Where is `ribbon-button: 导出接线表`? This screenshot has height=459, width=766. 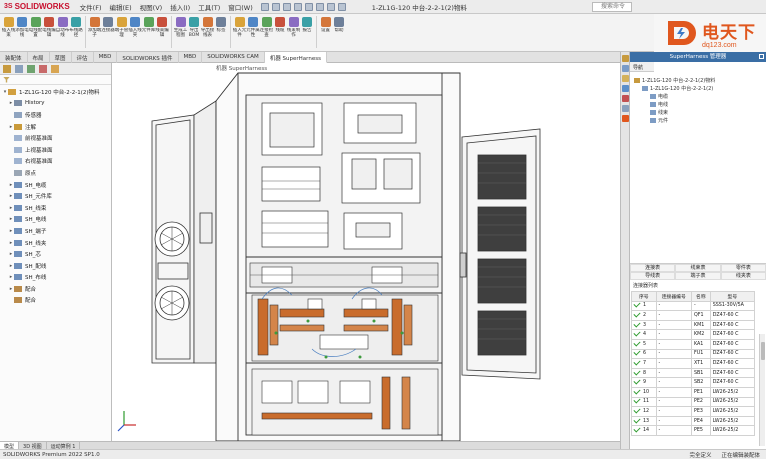
ribbon-button: 导出接线表 is located at coordinates (207, 33).